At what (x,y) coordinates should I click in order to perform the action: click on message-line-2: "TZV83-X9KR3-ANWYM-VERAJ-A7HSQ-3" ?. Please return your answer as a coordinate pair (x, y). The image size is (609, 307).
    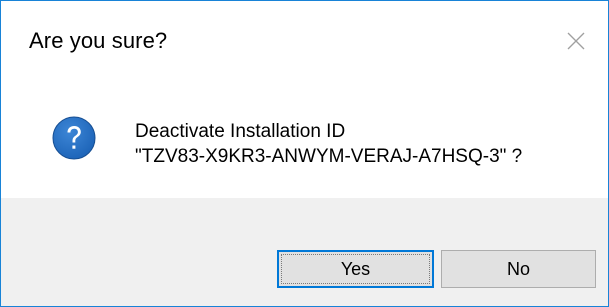
    Looking at the image, I should click on (329, 156).